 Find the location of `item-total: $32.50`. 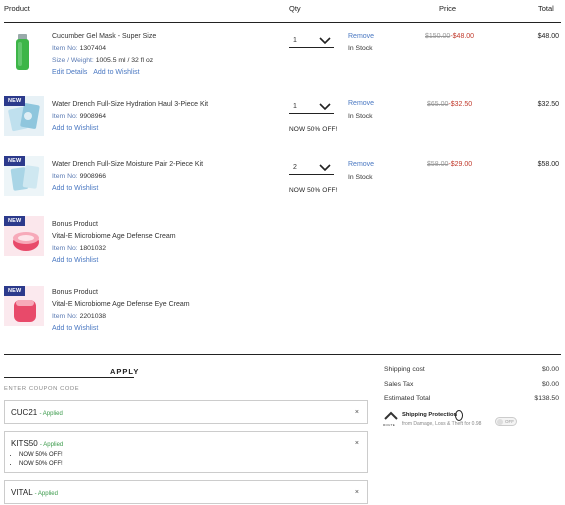

item-total: $32.50 is located at coordinates (548, 104).